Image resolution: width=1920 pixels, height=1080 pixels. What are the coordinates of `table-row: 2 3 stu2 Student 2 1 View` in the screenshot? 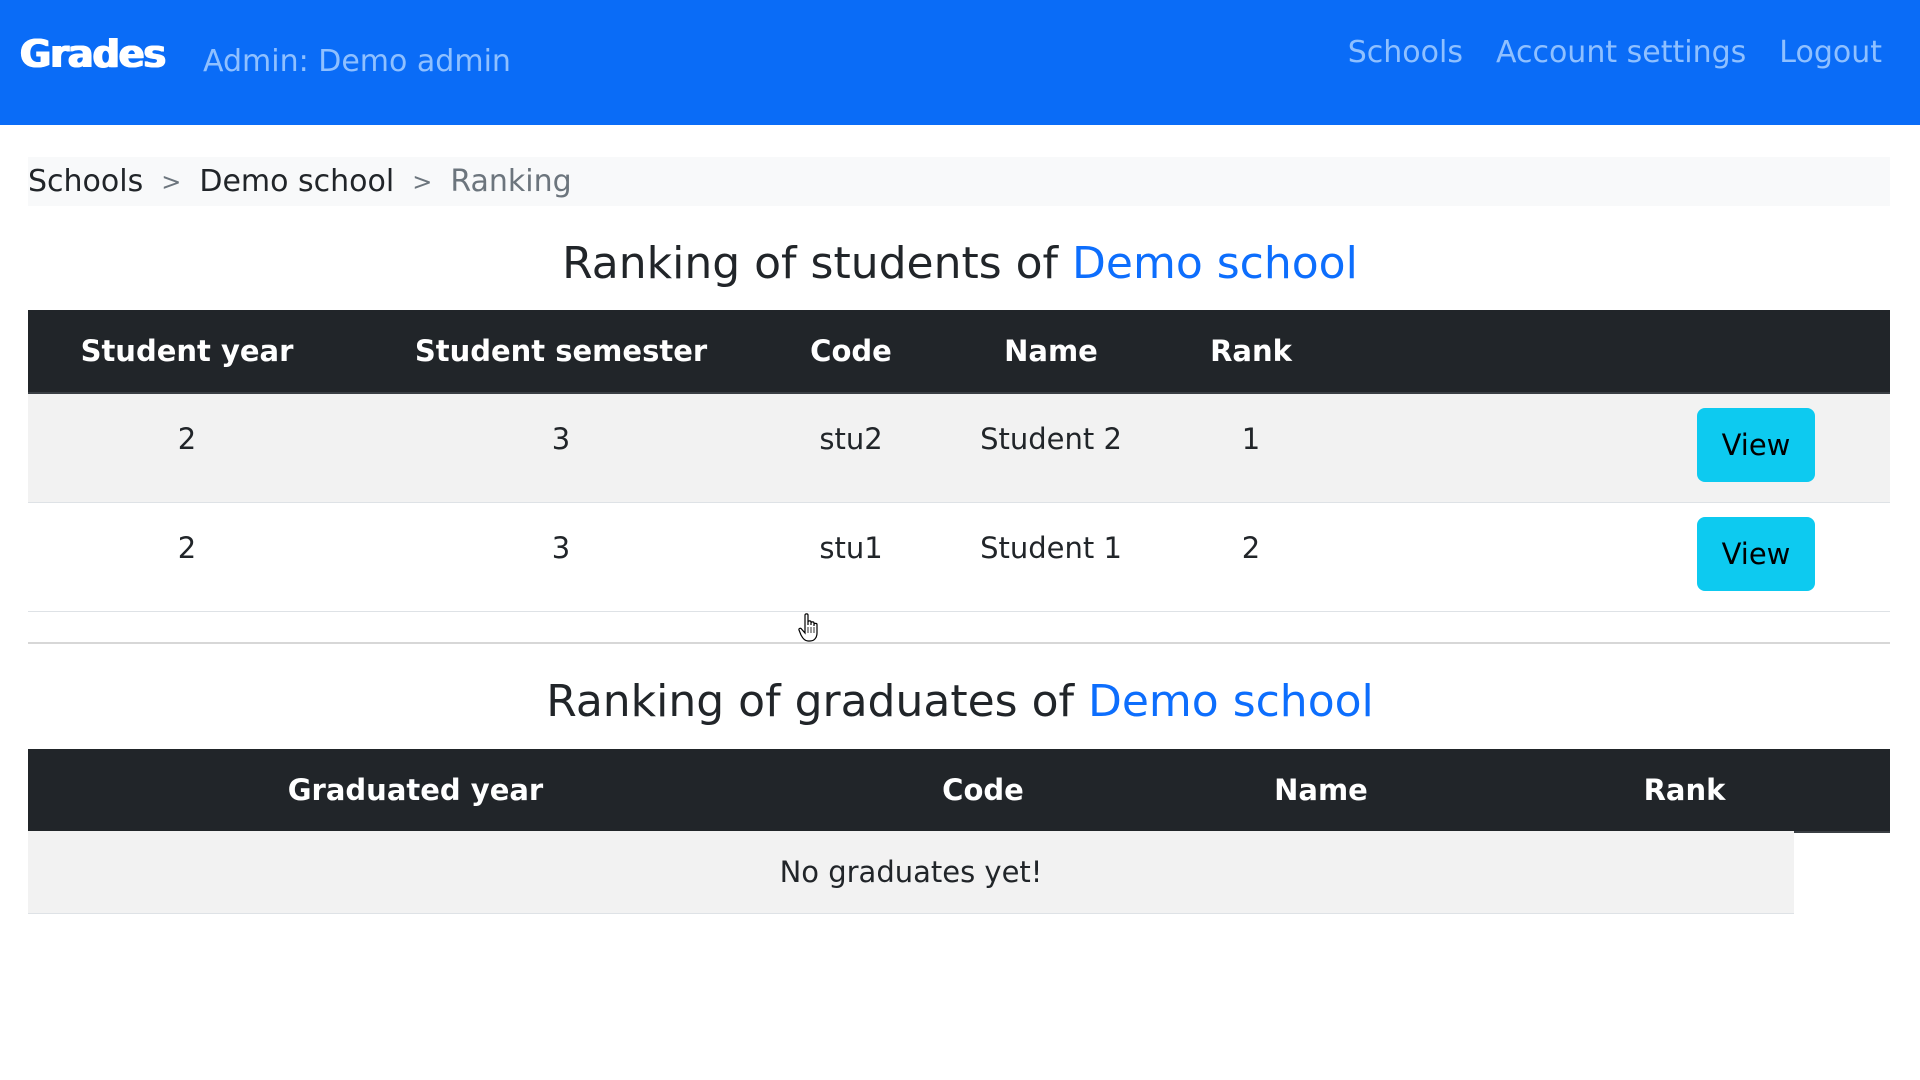 It's located at (959, 448).